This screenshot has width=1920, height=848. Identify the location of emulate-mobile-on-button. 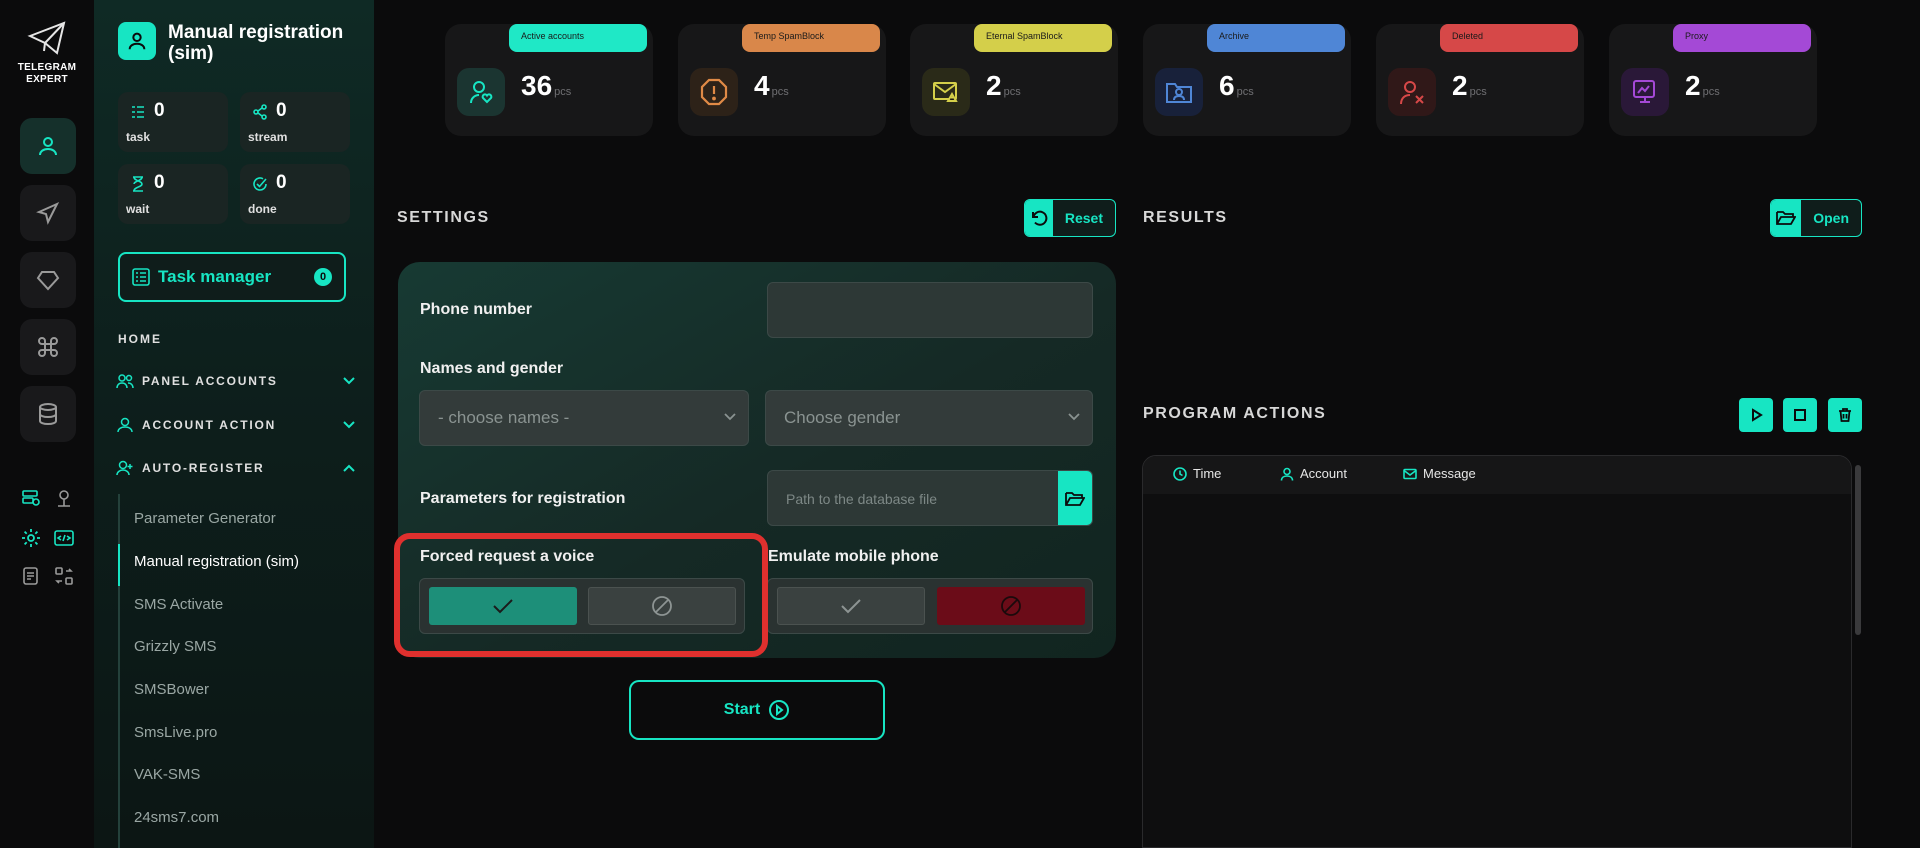
(851, 606).